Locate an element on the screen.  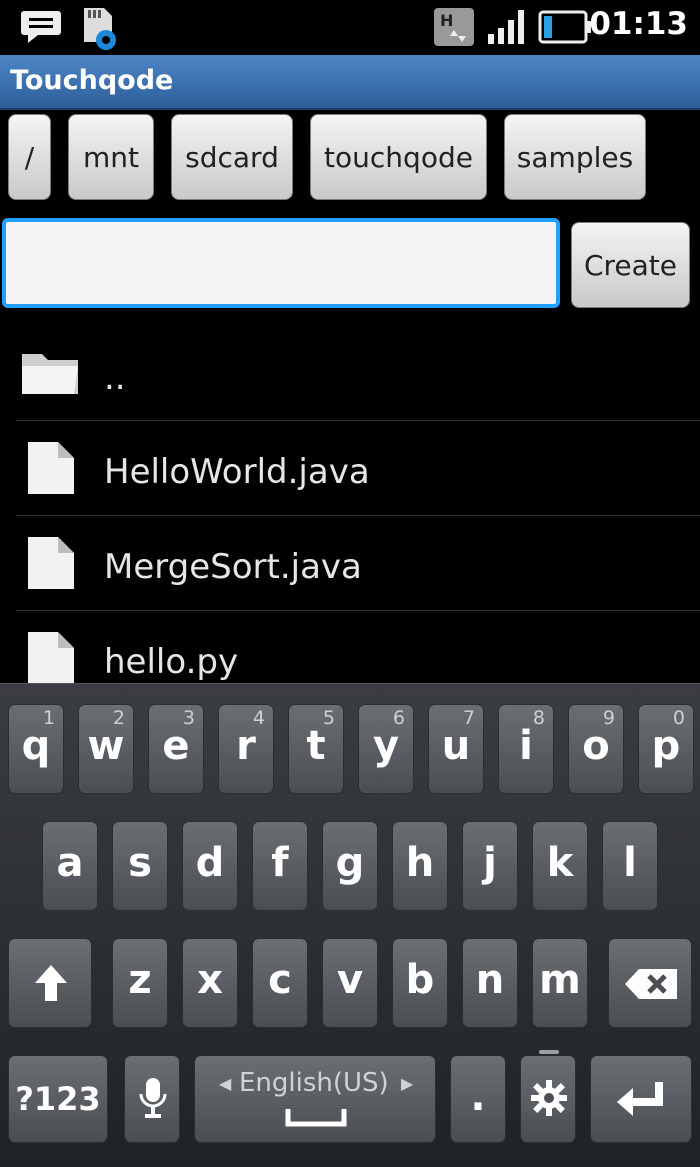
chevron-right-icon: ▶ is located at coordinates (407, 1083).